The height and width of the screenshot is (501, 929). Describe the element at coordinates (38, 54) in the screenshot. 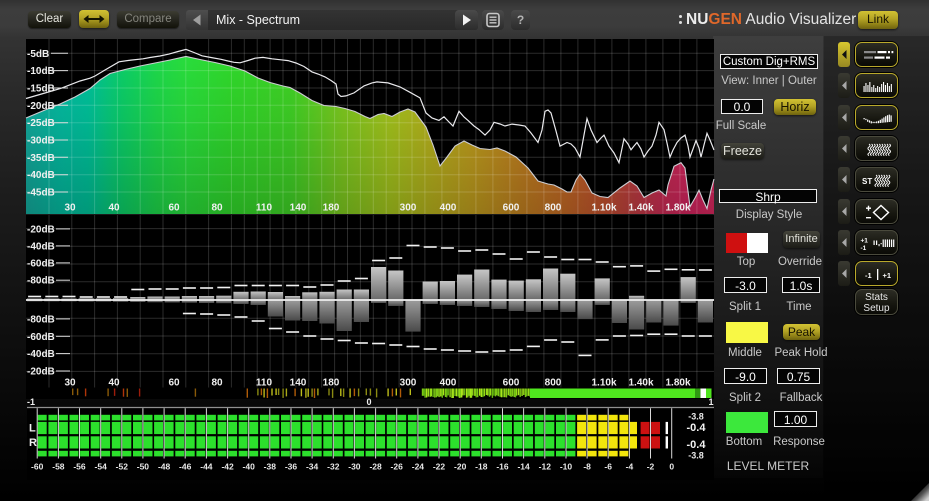

I see `svg-text: -5dB` at that location.